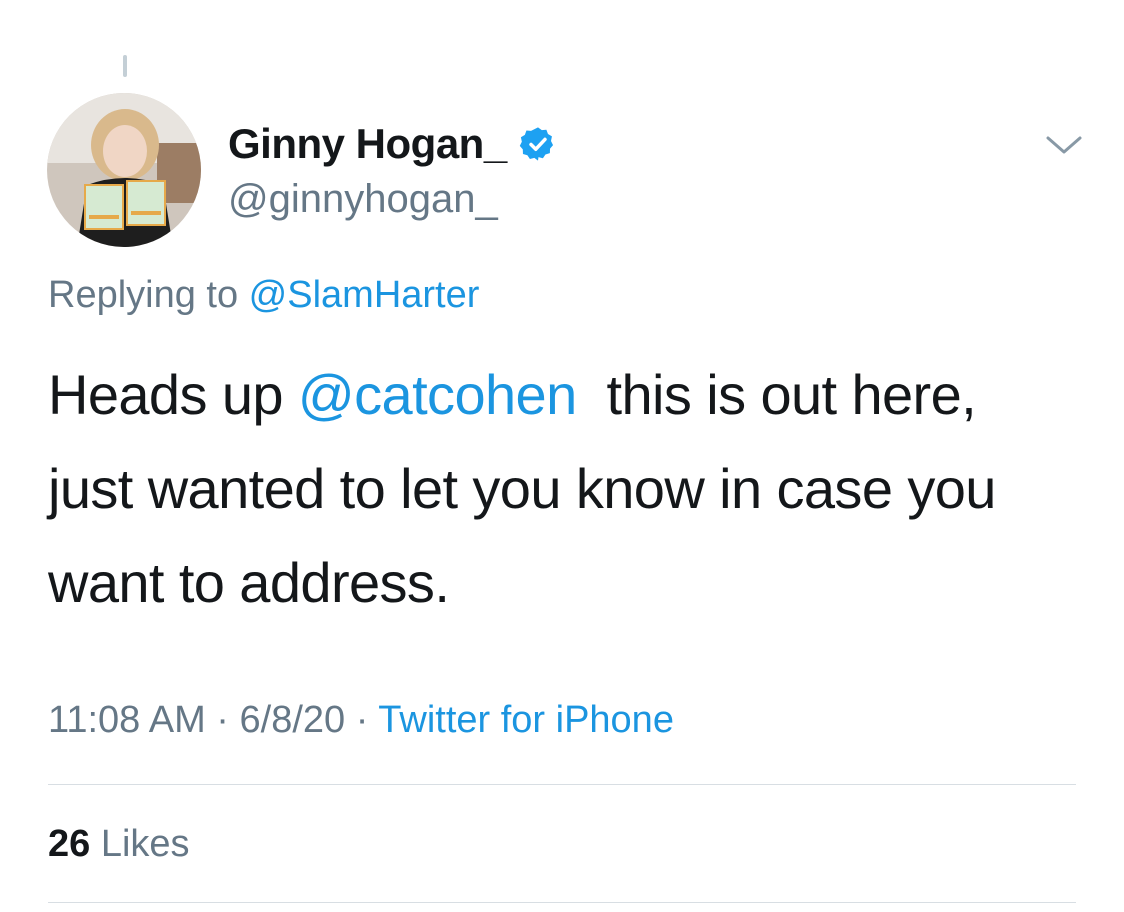  I want to click on replying-to-line: Replying to @SlamHarter, so click(263, 295).